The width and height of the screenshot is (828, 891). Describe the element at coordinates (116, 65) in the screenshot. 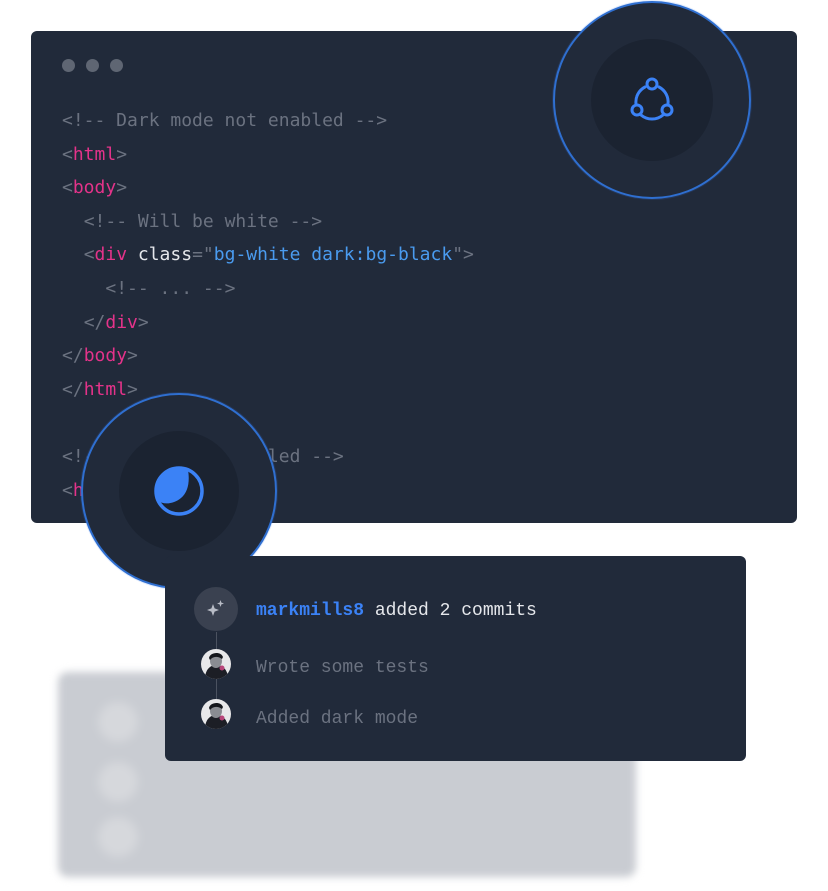

I see `window-maximize-dot` at that location.